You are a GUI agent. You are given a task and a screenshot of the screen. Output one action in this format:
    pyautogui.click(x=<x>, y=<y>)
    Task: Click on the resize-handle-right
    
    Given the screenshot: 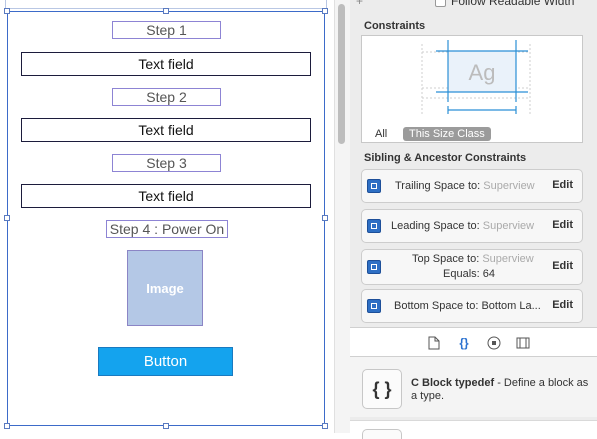 What is the action you would take?
    pyautogui.click(x=325, y=218)
    